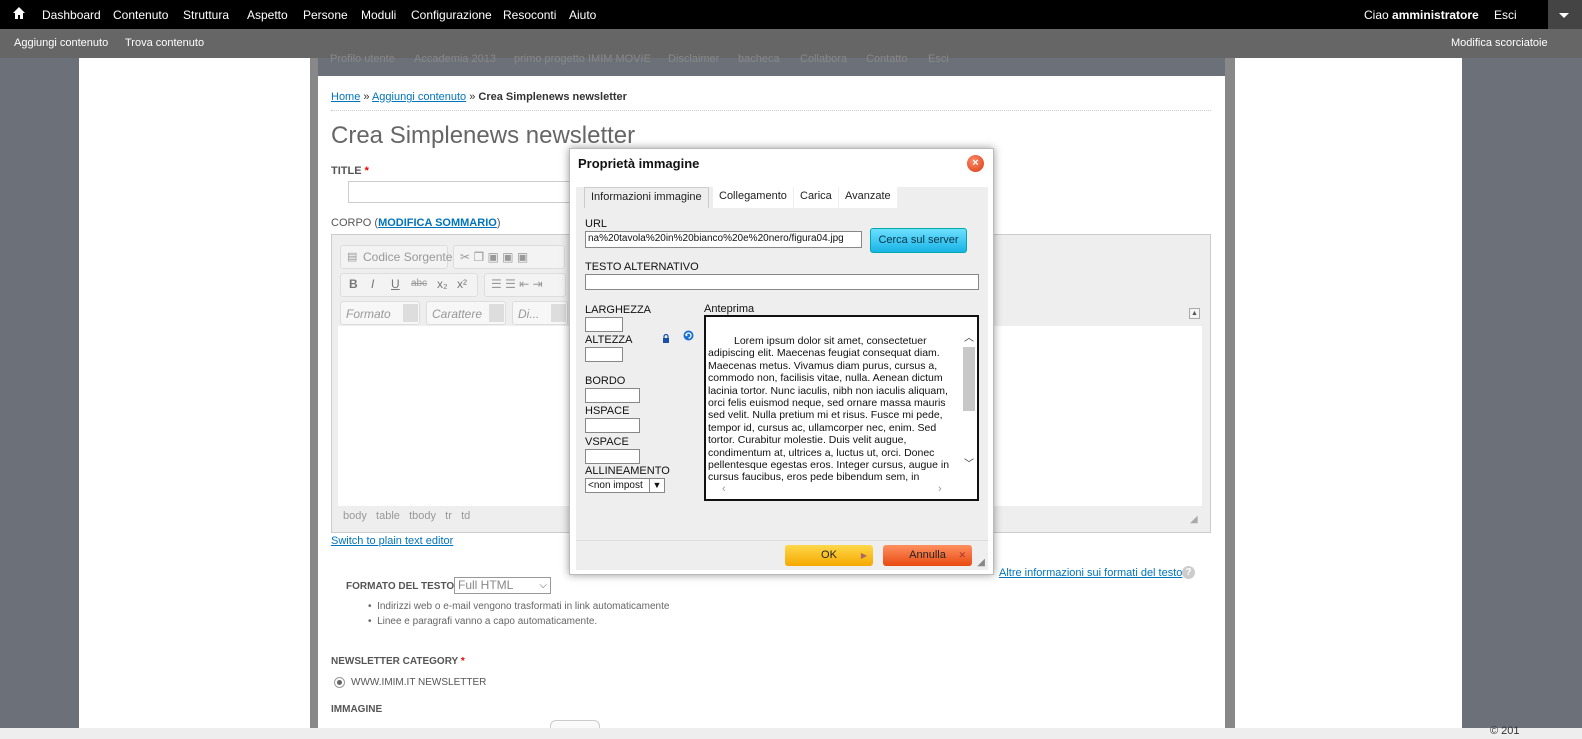 The height and width of the screenshot is (739, 1582). What do you see at coordinates (596, 224) in the screenshot?
I see `url-label: URL` at bounding box center [596, 224].